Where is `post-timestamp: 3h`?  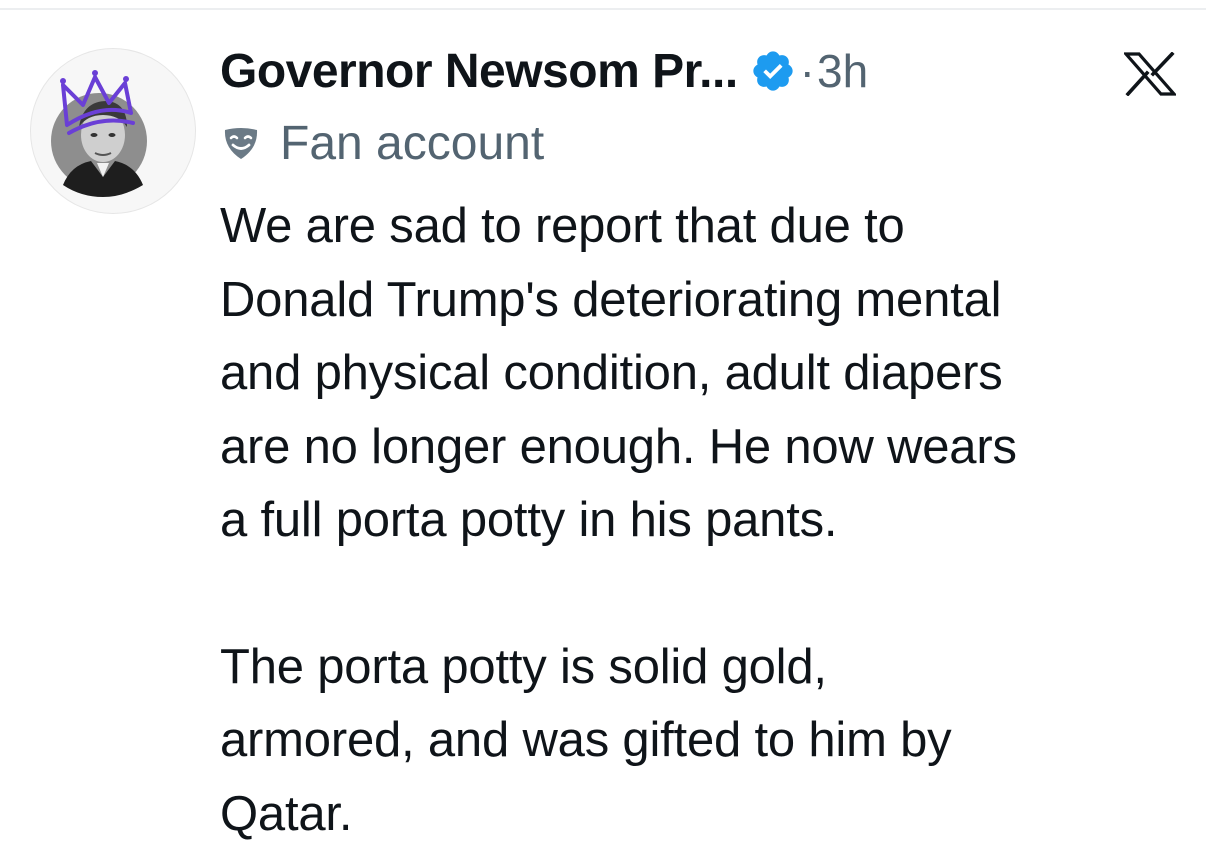
post-timestamp: 3h is located at coordinates (842, 71).